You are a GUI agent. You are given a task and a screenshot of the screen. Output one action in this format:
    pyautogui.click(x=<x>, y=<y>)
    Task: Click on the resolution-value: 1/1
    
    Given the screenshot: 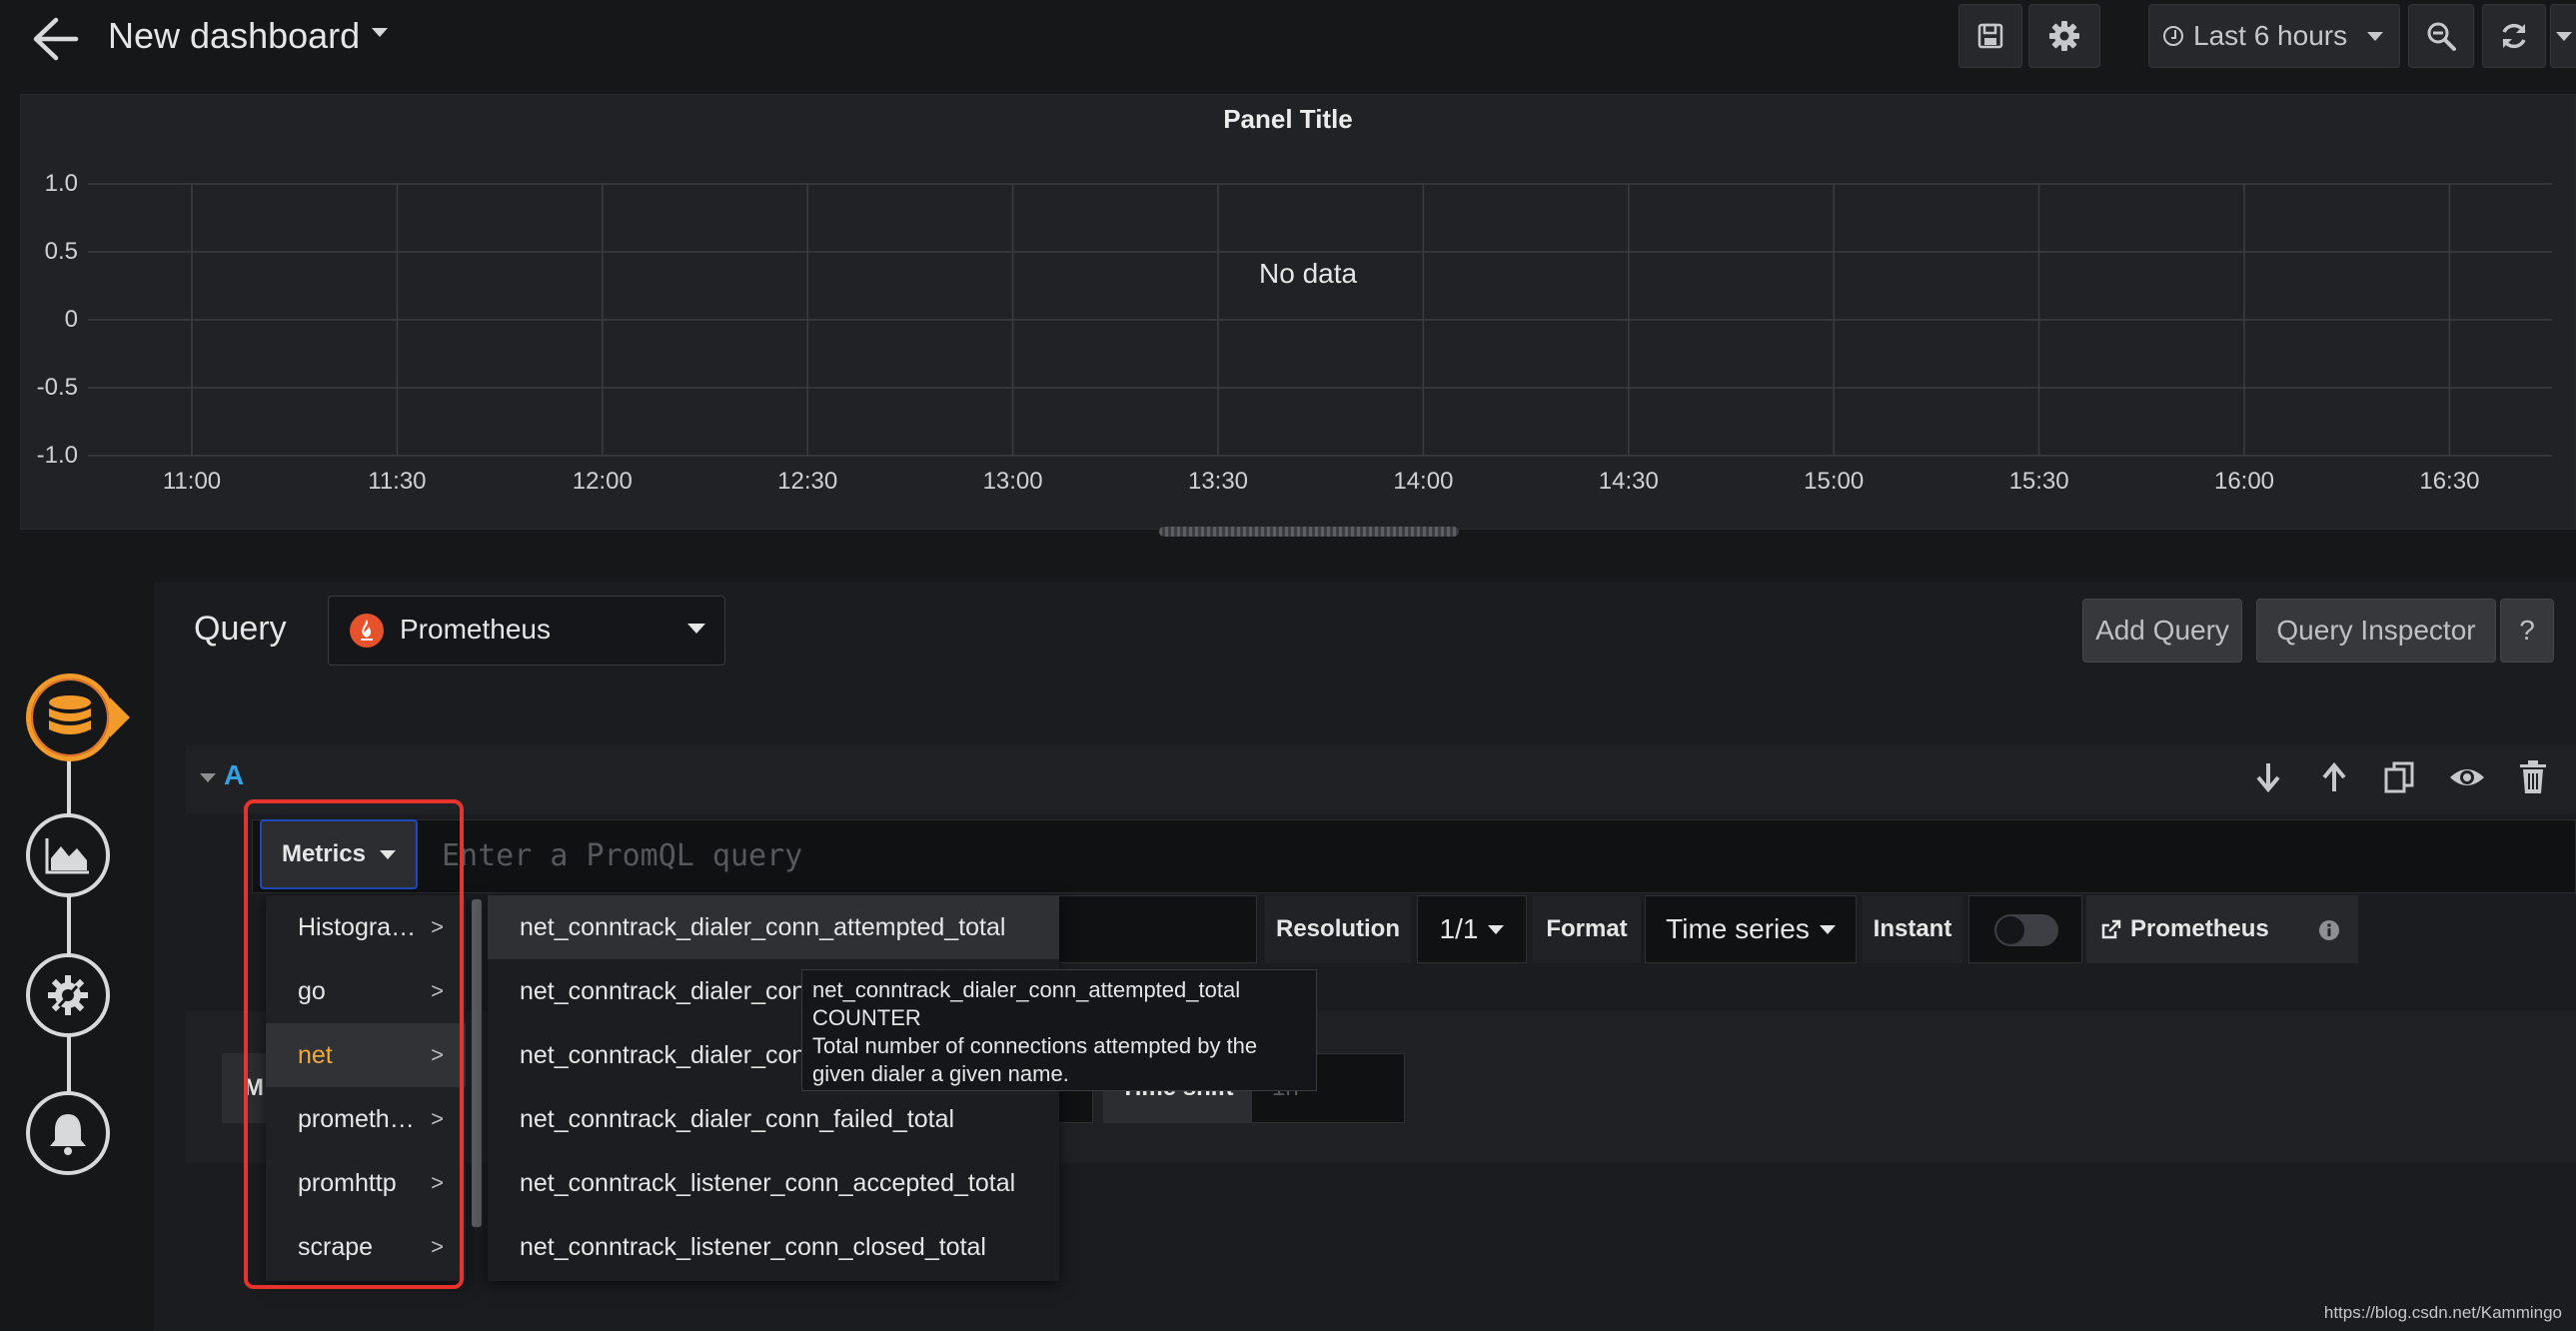 What is the action you would take?
    pyautogui.click(x=1459, y=928)
    